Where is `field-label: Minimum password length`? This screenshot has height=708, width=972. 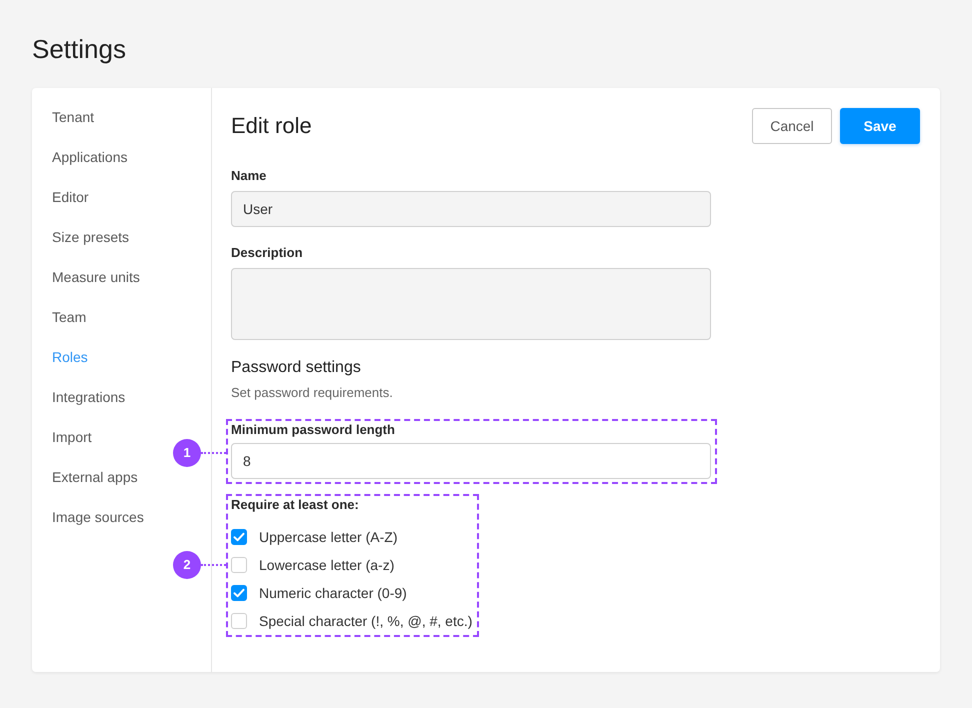
field-label: Minimum password length is located at coordinates (313, 430).